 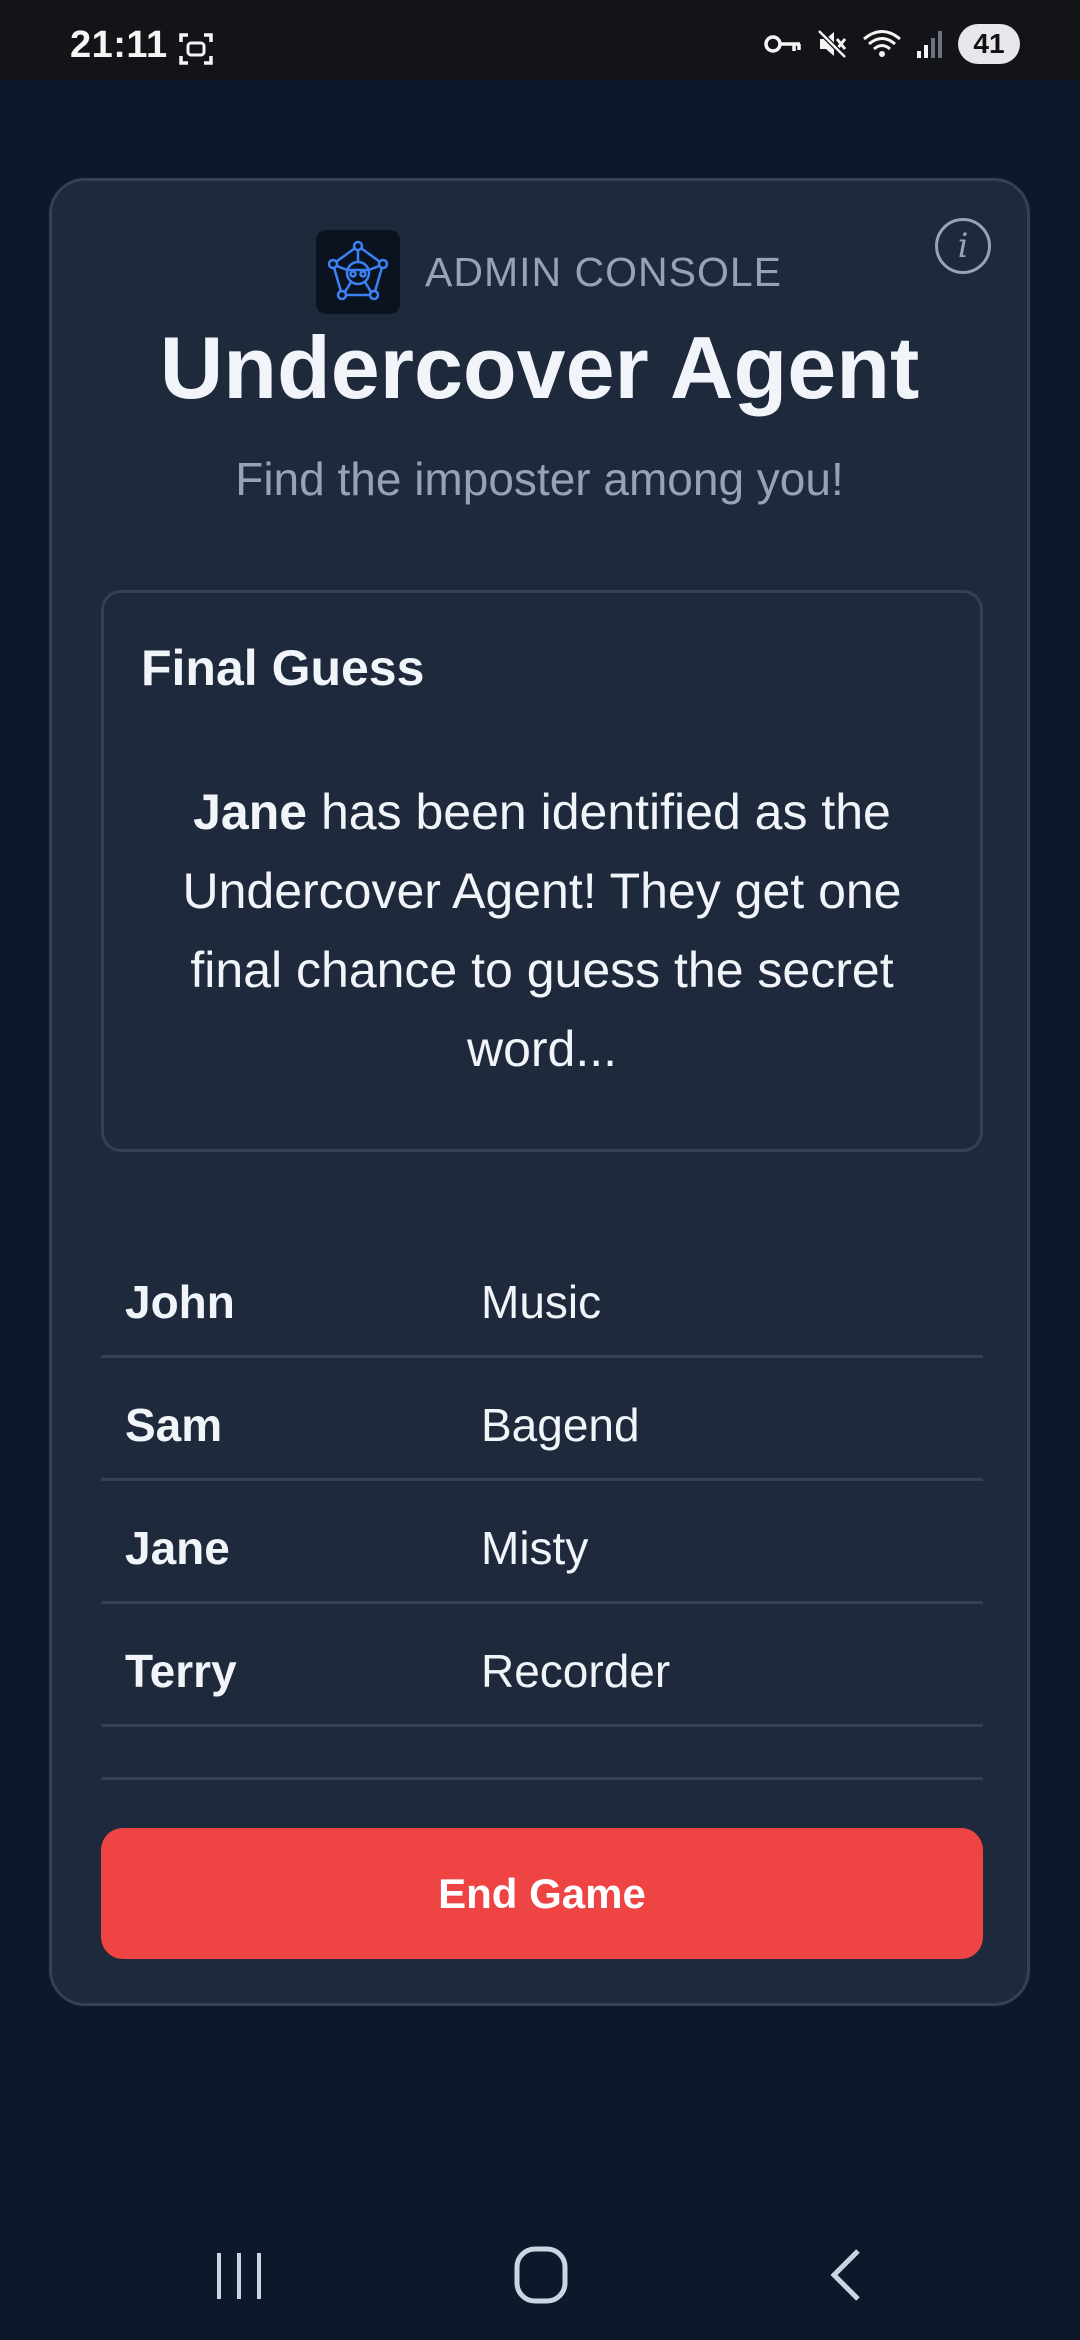 What do you see at coordinates (174, 1425) in the screenshot?
I see `player-name: Sam` at bounding box center [174, 1425].